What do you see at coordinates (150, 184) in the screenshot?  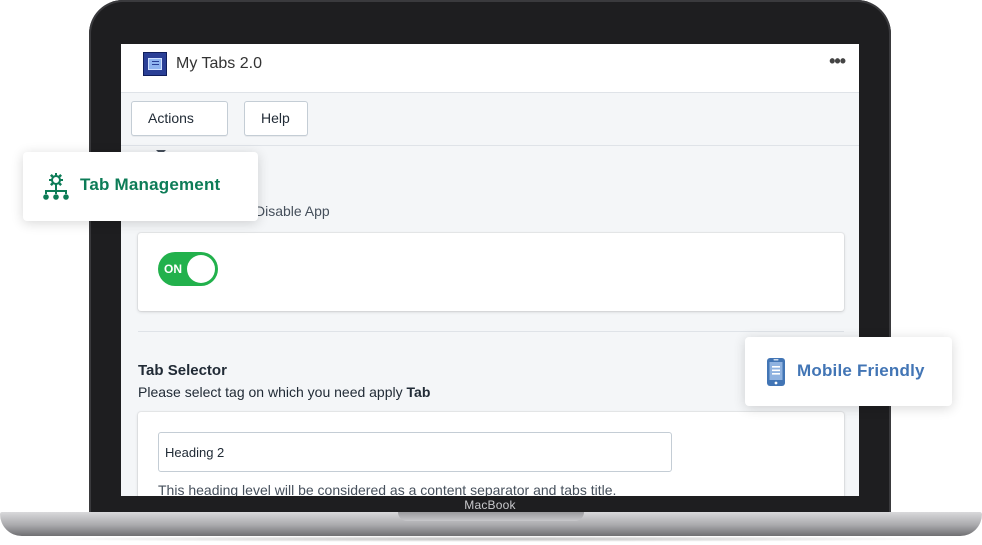 I see `tab-management-label: Tab Management` at bounding box center [150, 184].